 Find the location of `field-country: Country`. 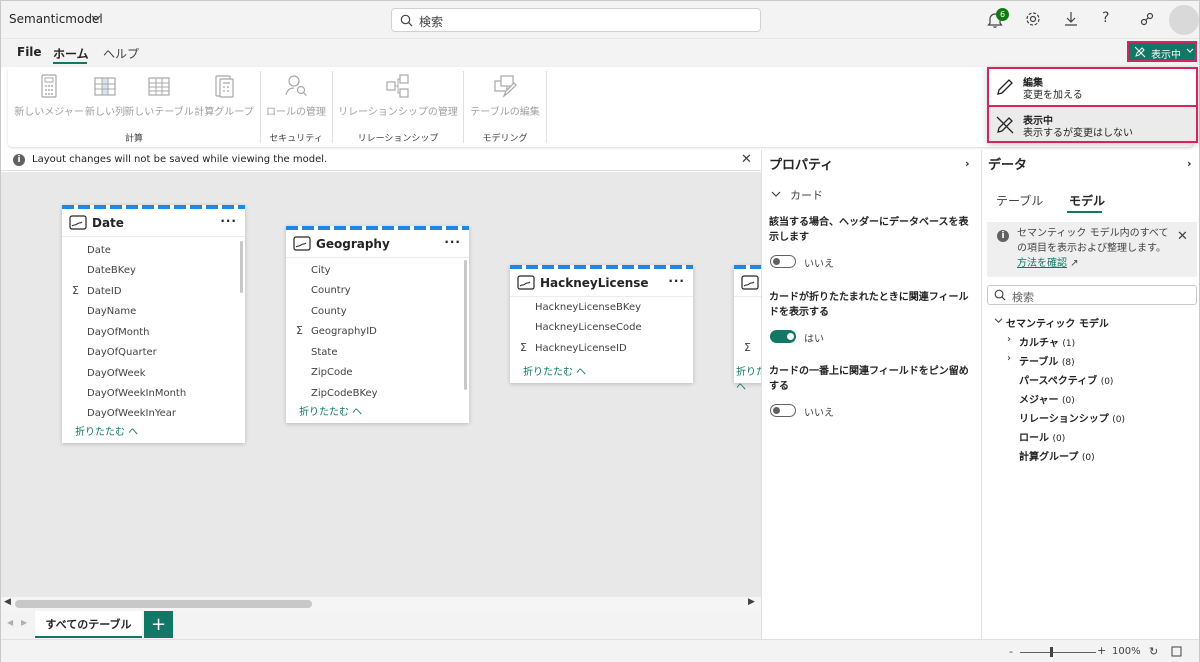

field-country: Country is located at coordinates (331, 290).